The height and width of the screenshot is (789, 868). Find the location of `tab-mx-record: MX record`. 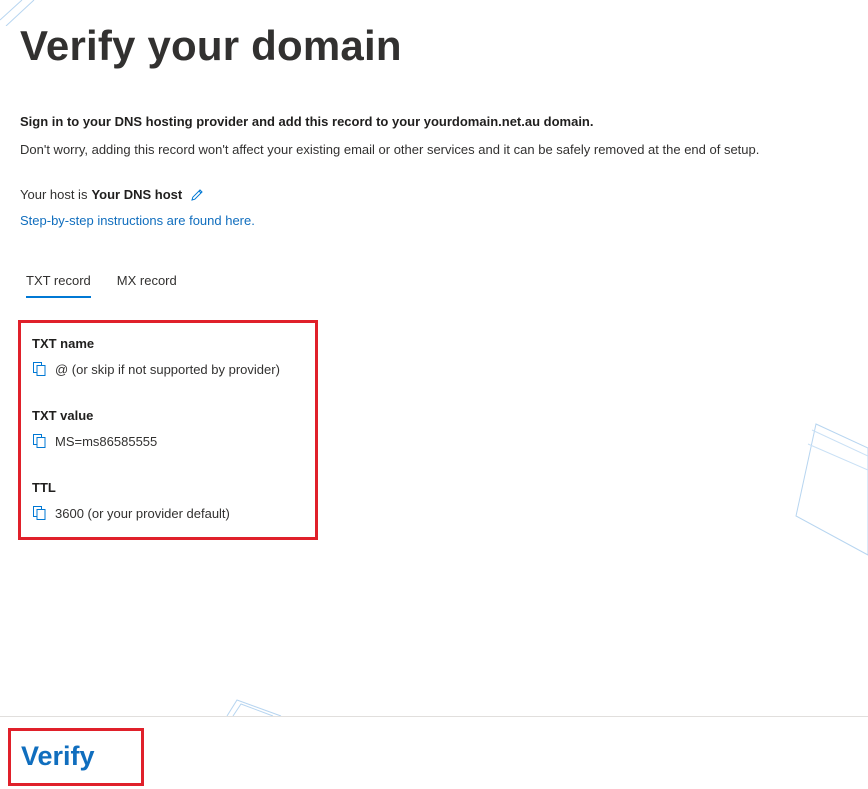

tab-mx-record: MX record is located at coordinates (147, 282).